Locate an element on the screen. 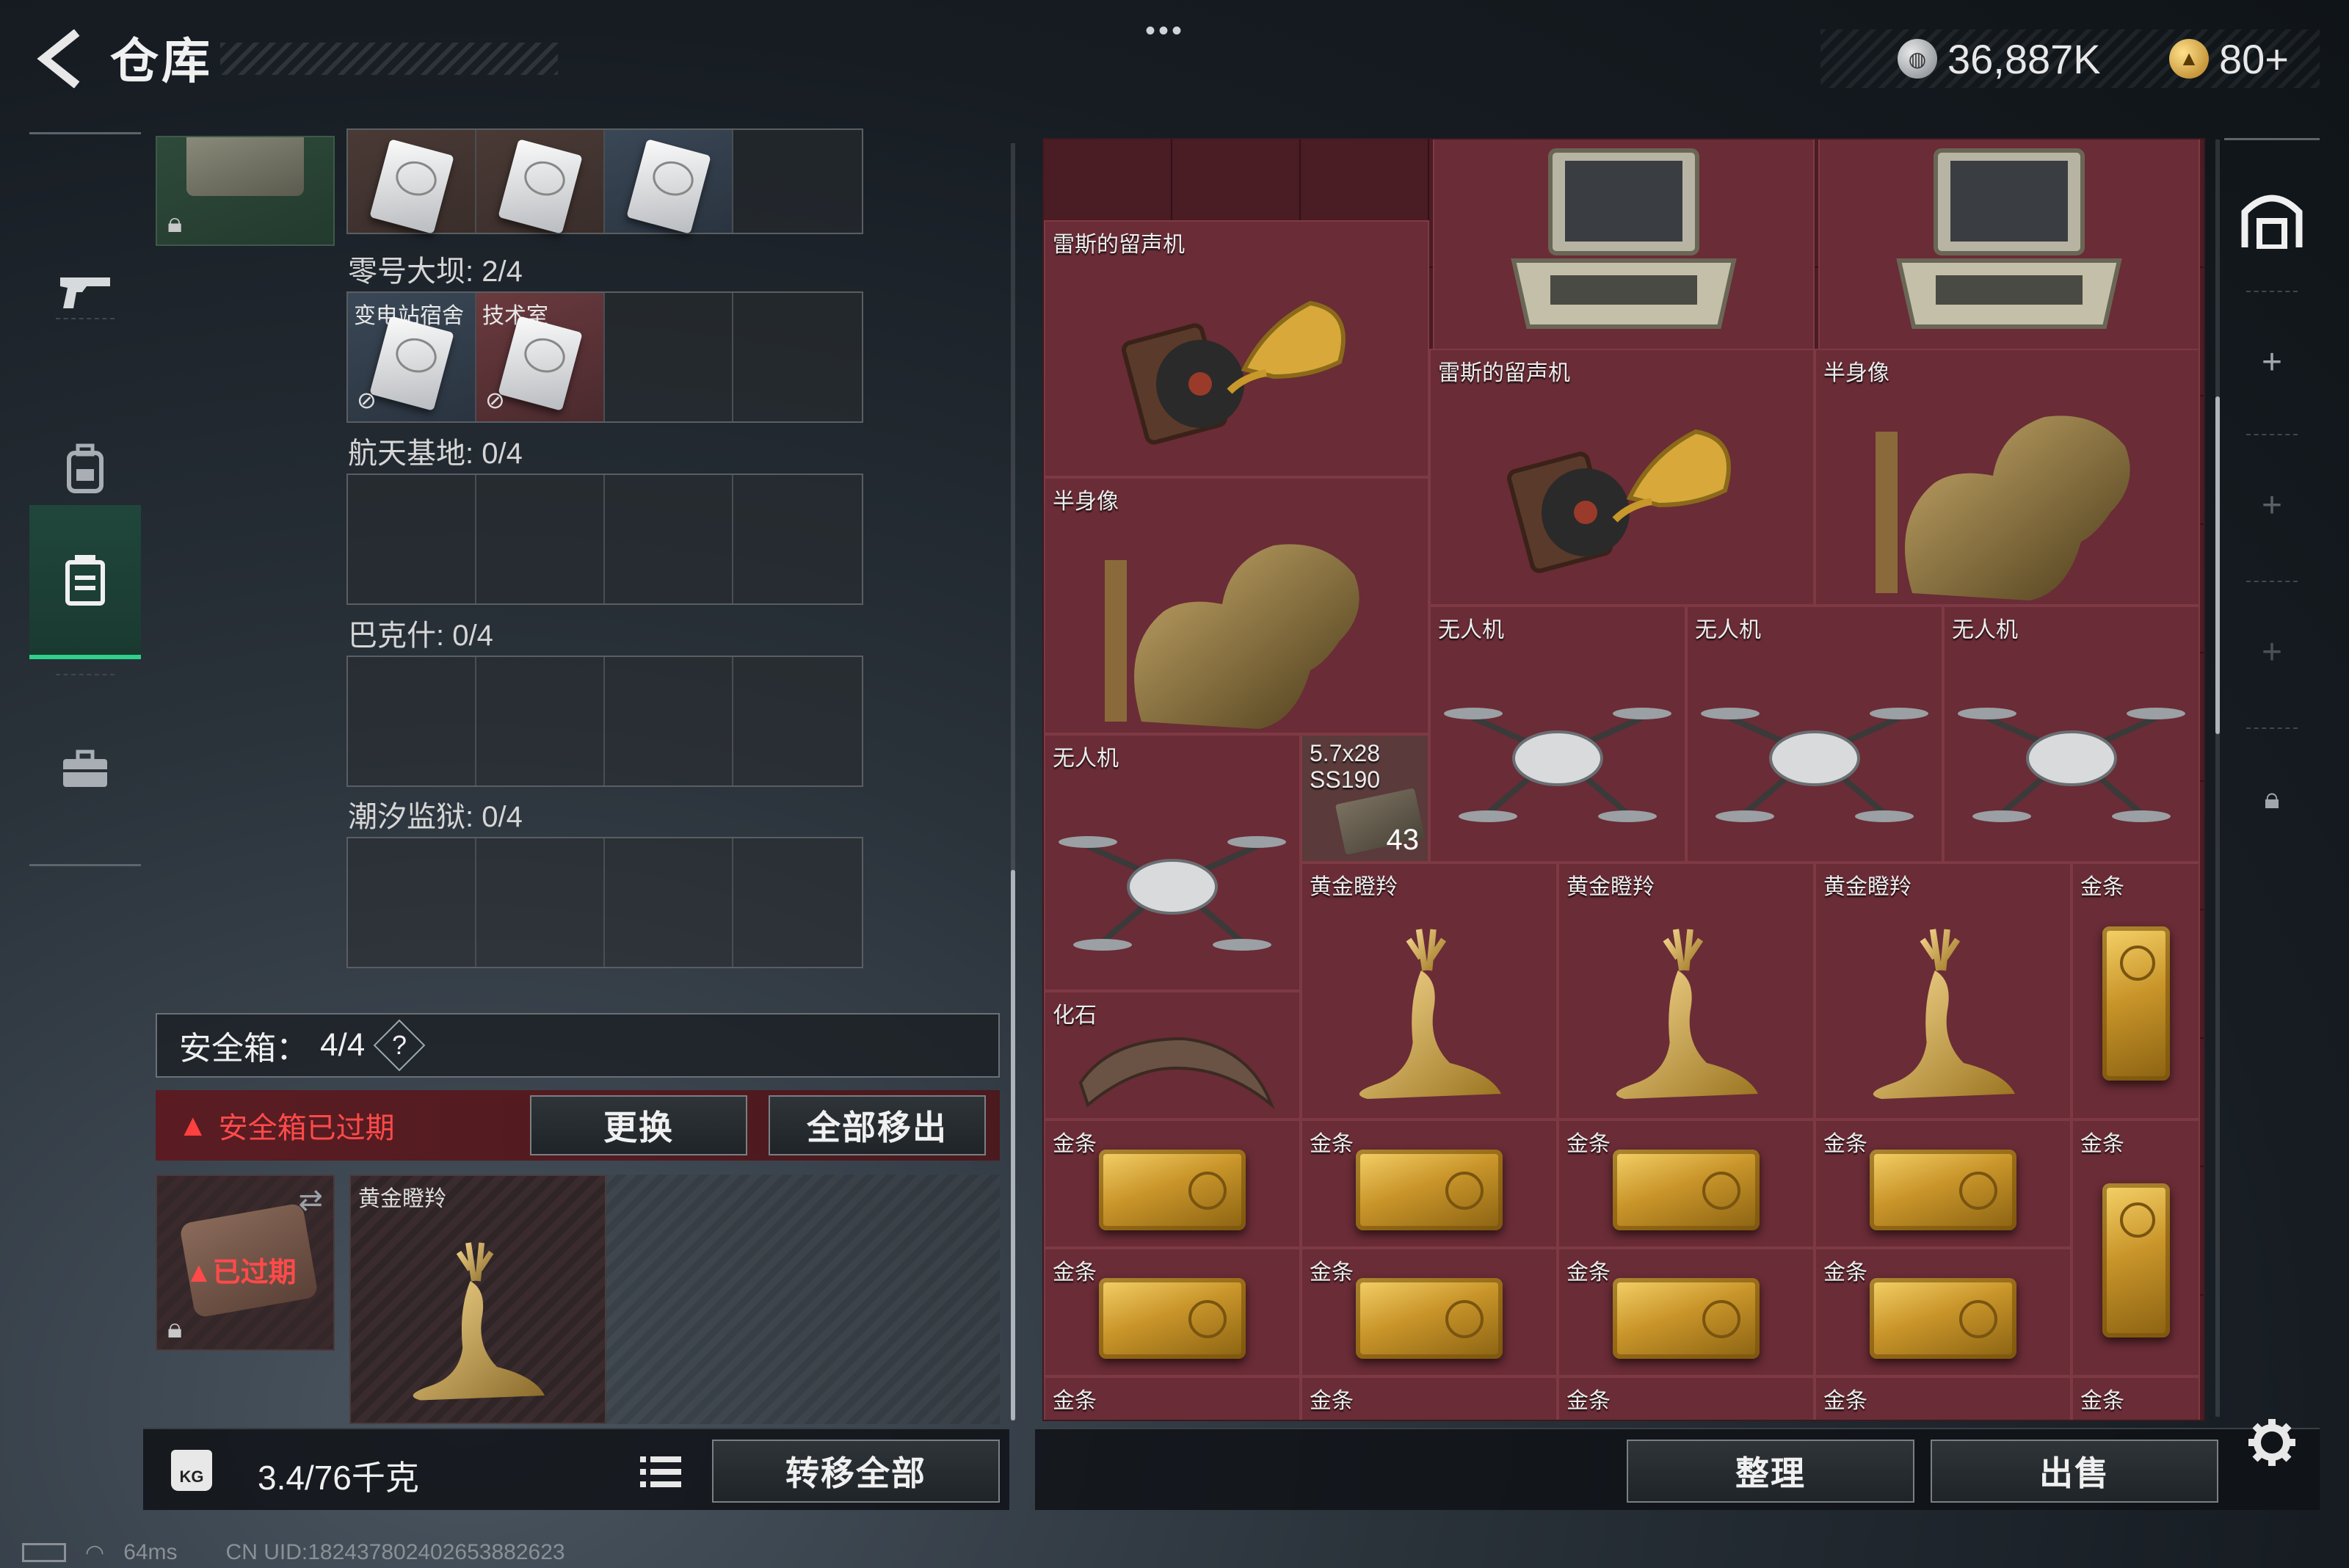  locked-storage-tab: 🔒︎ is located at coordinates (2272, 799).